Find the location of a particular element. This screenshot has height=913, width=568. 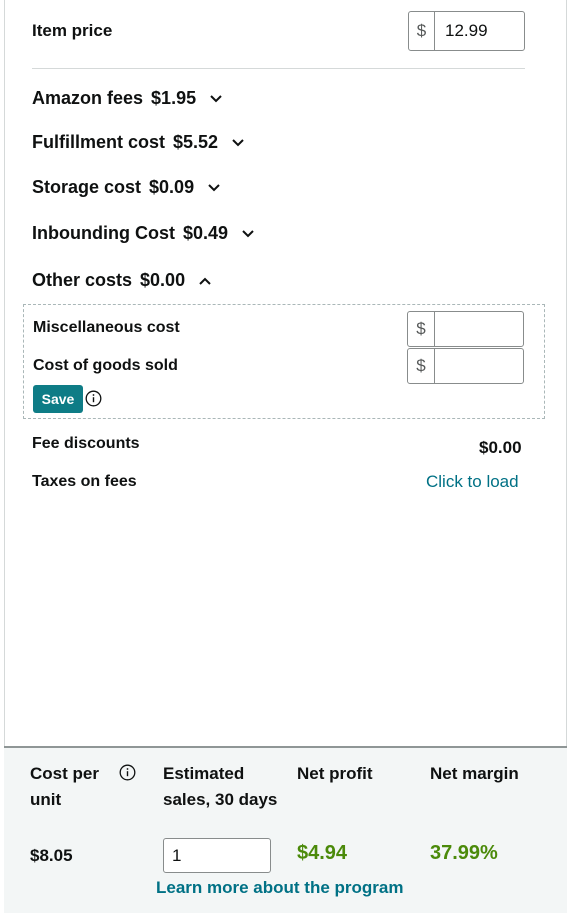

misc-cost-input: $ is located at coordinates (465, 329).